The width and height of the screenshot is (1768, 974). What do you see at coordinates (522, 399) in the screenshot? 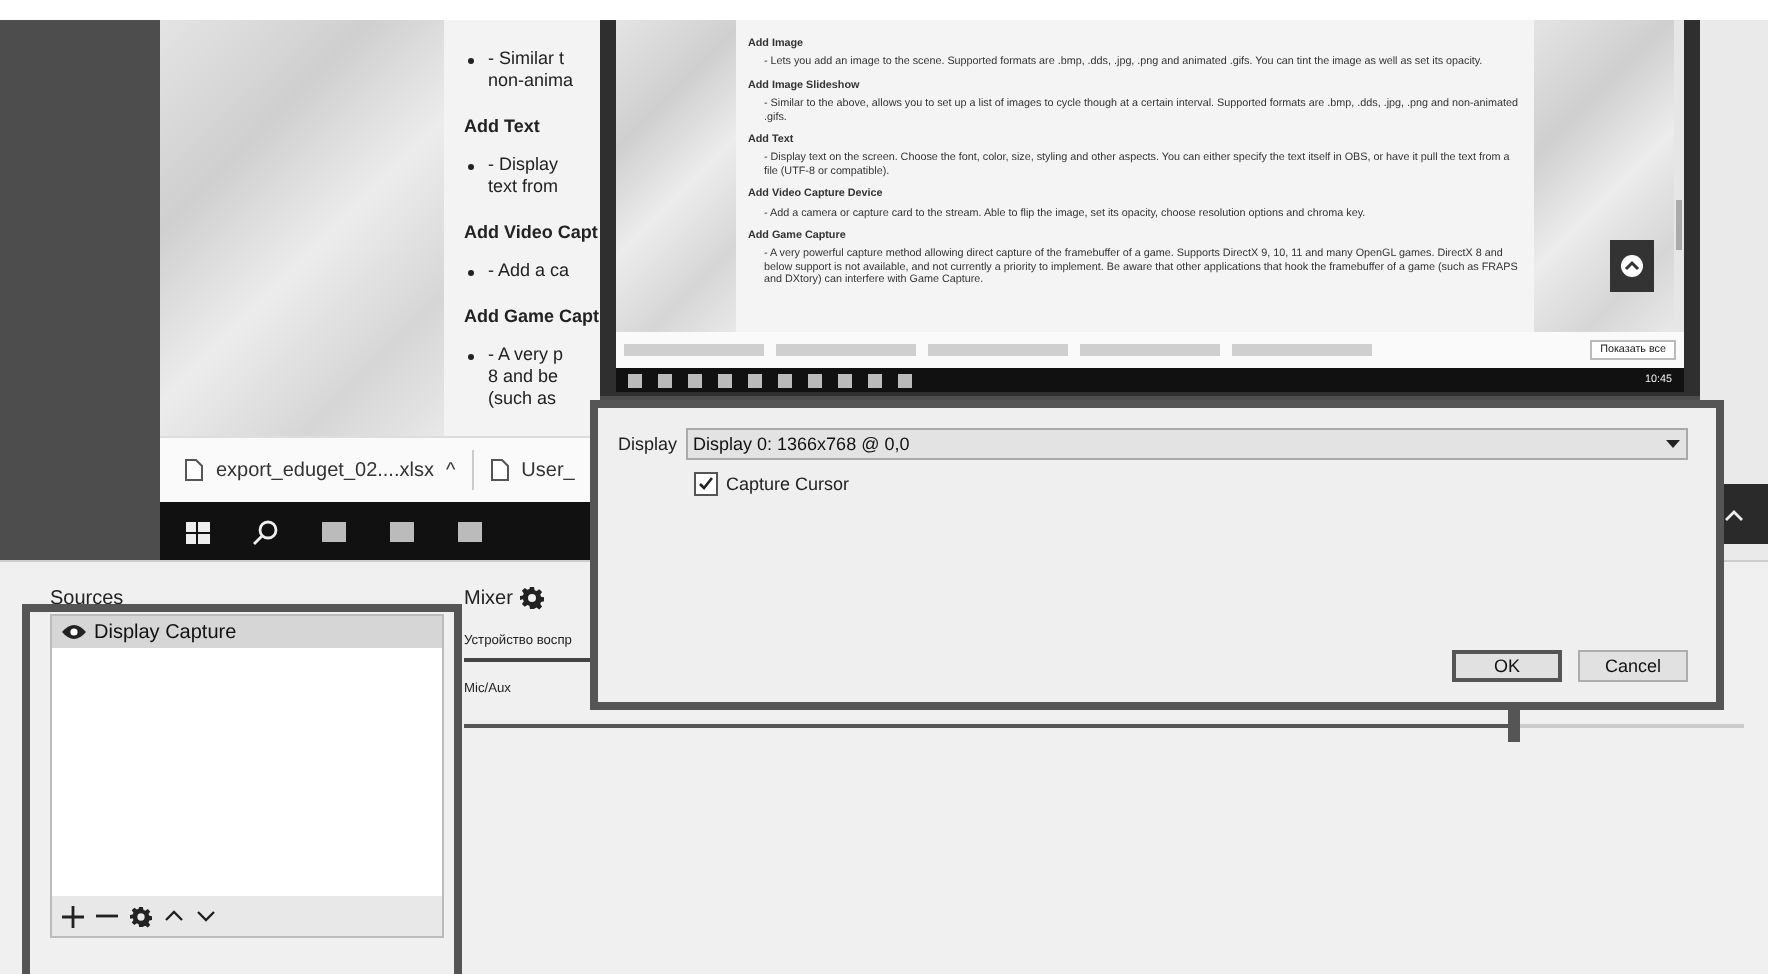
I see `bullet-text: (such as` at bounding box center [522, 399].